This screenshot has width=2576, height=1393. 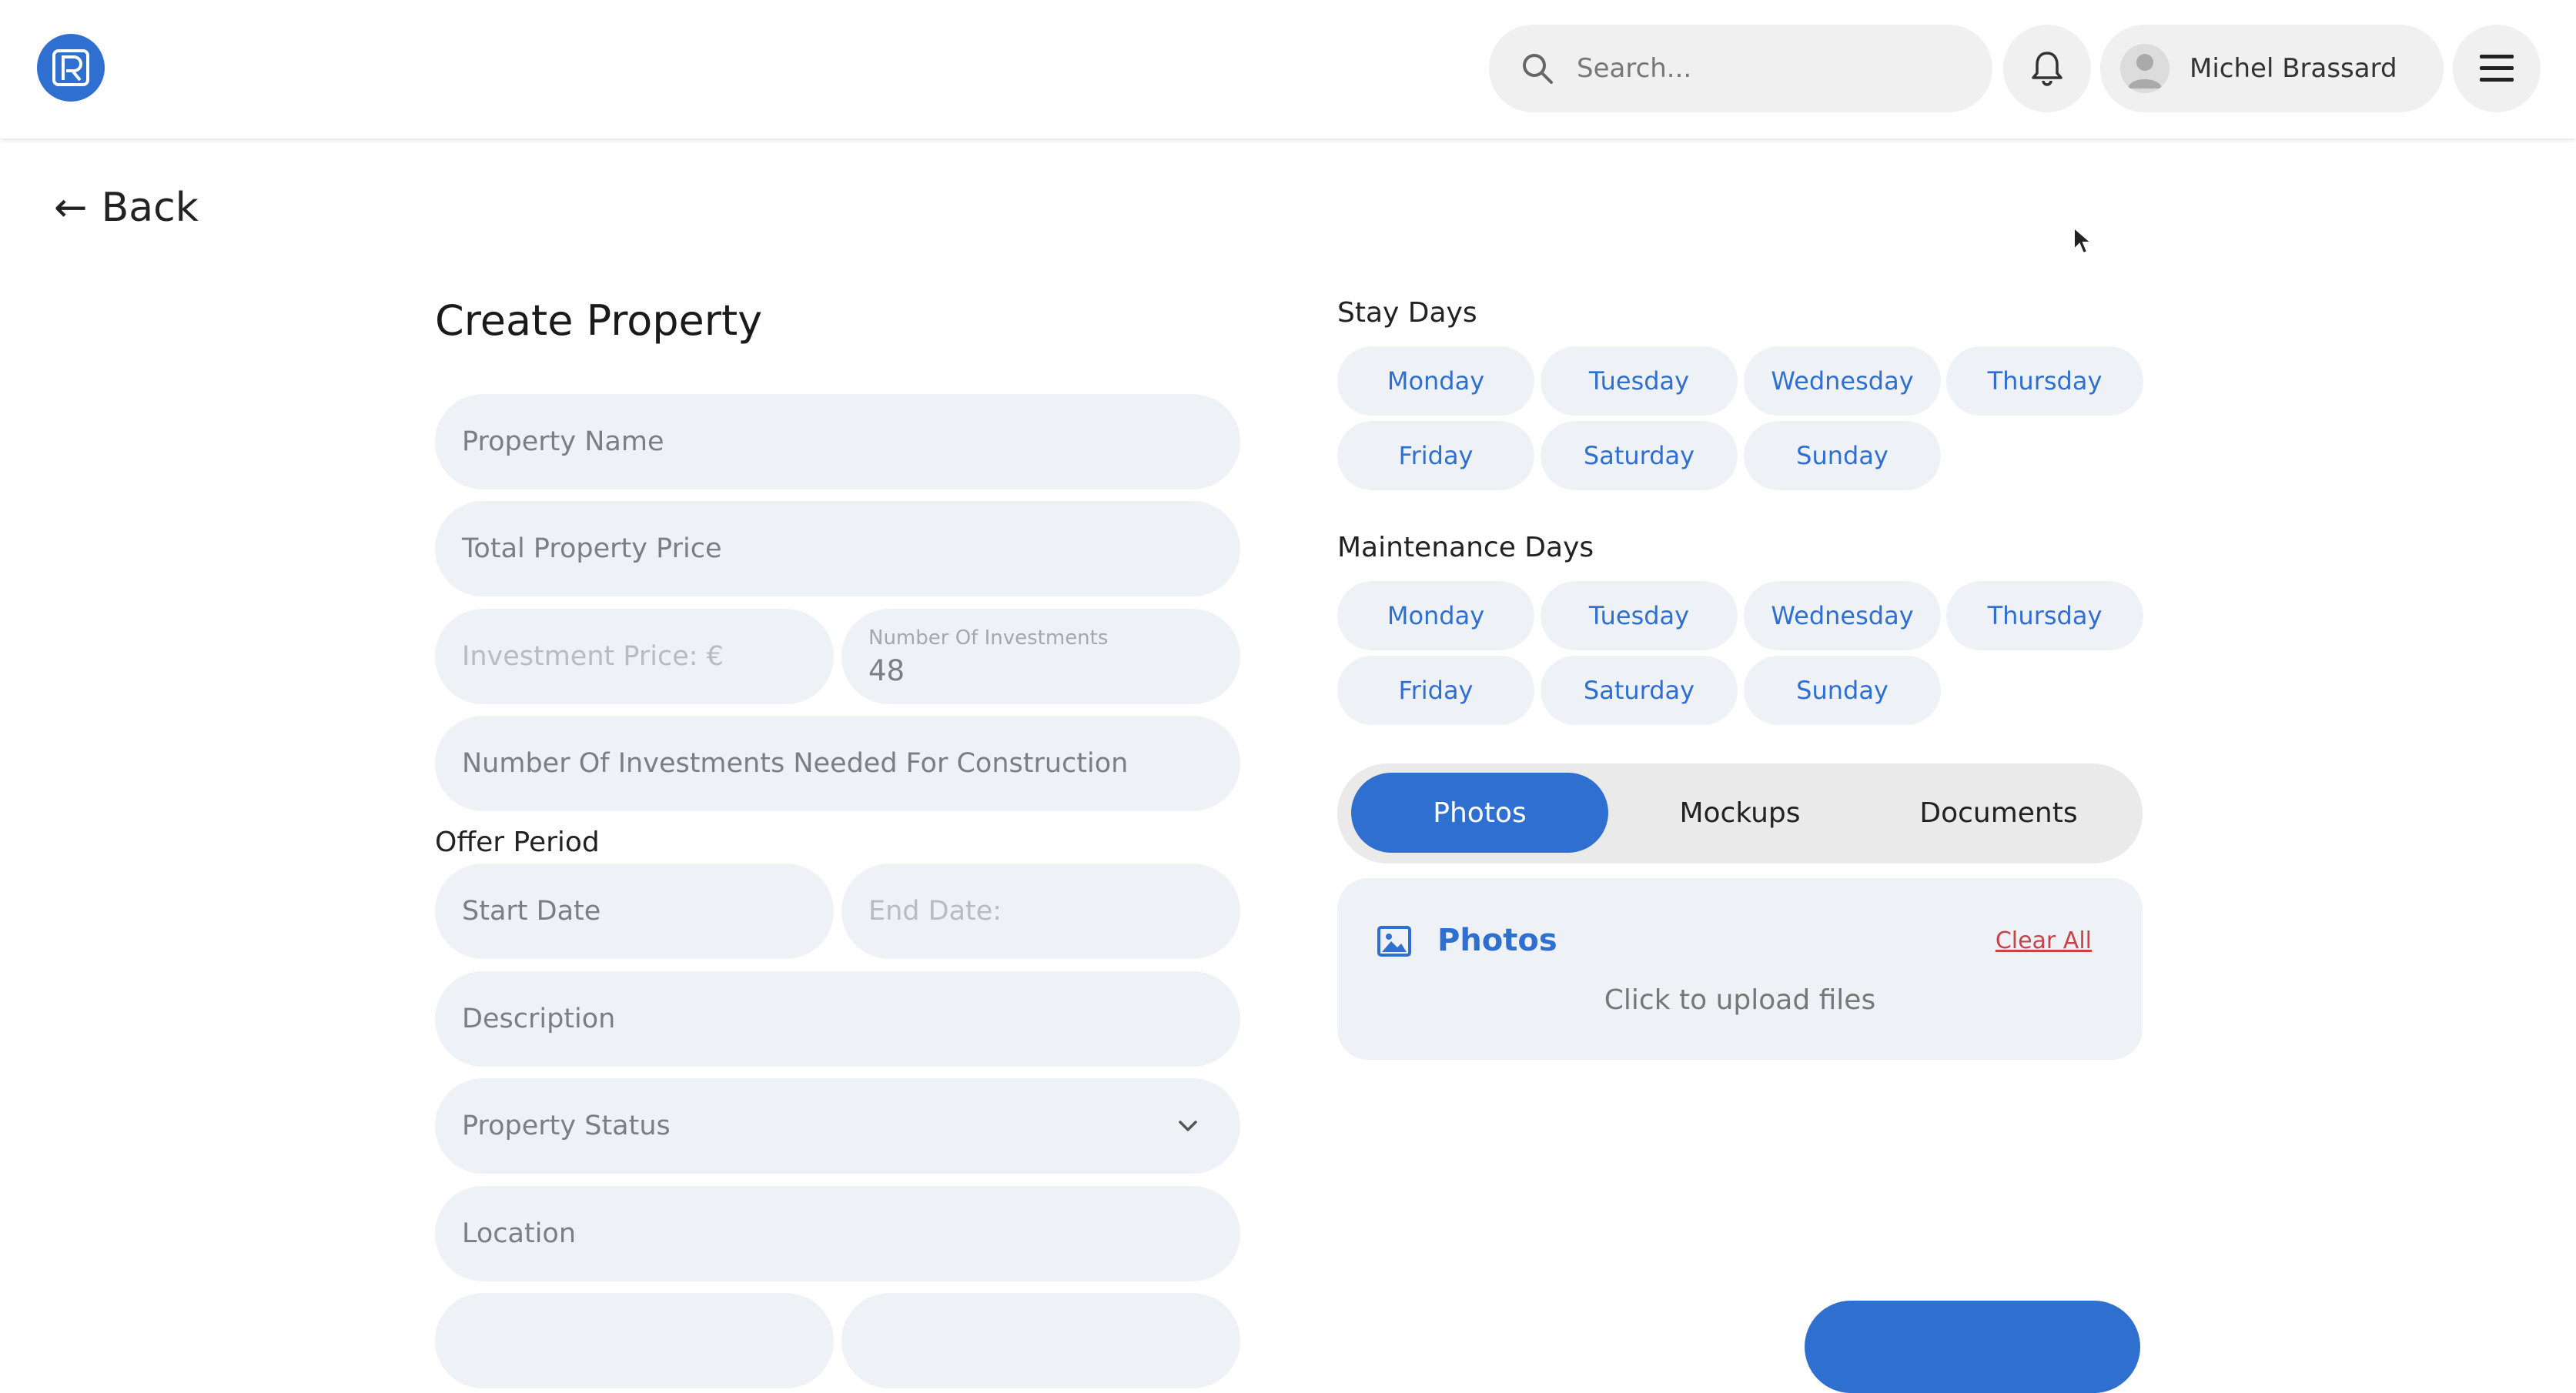 What do you see at coordinates (2145, 71) in the screenshot?
I see `user-avatar-icon` at bounding box center [2145, 71].